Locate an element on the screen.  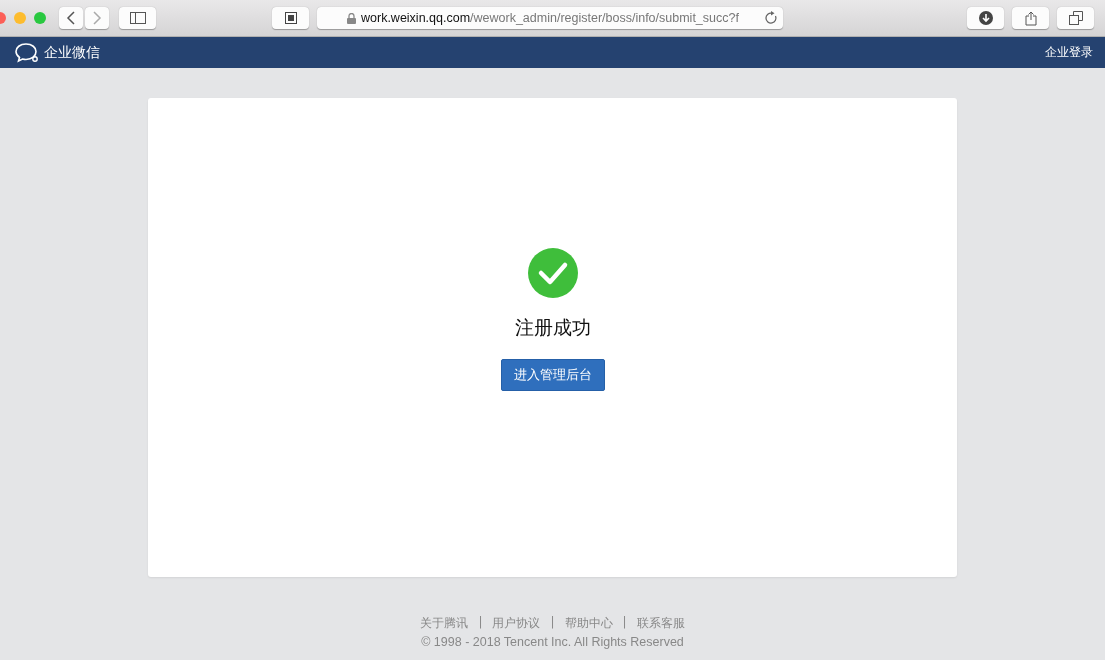
reader-icon is located at coordinates (290, 18).